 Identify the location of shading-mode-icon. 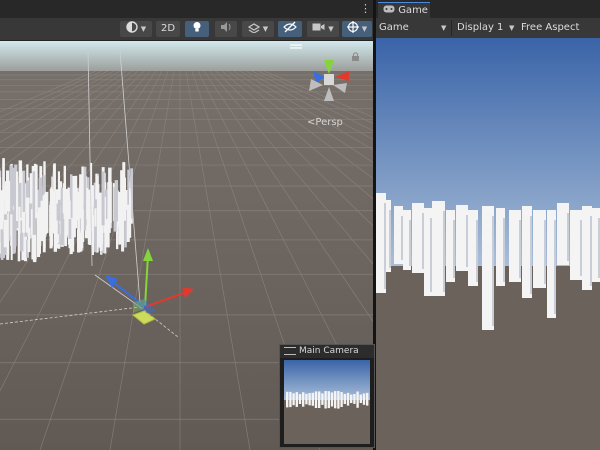
(132, 27).